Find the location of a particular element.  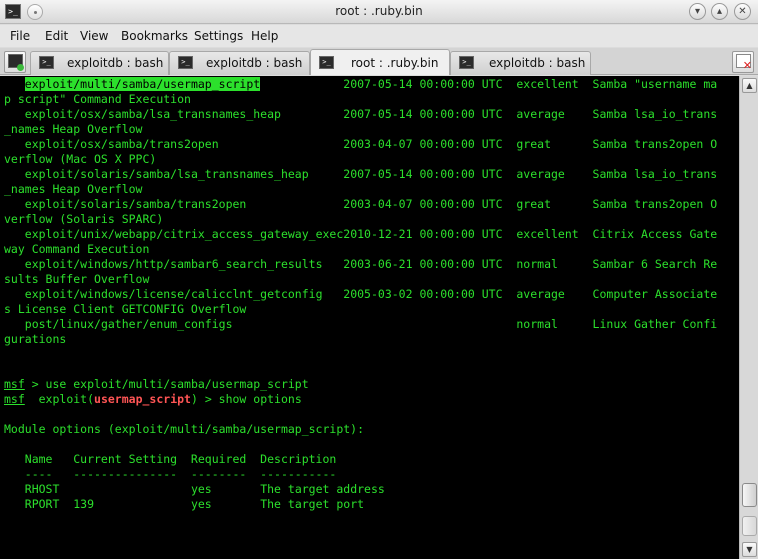

menu-bookmarks: Bookmarks is located at coordinates (154, 36).